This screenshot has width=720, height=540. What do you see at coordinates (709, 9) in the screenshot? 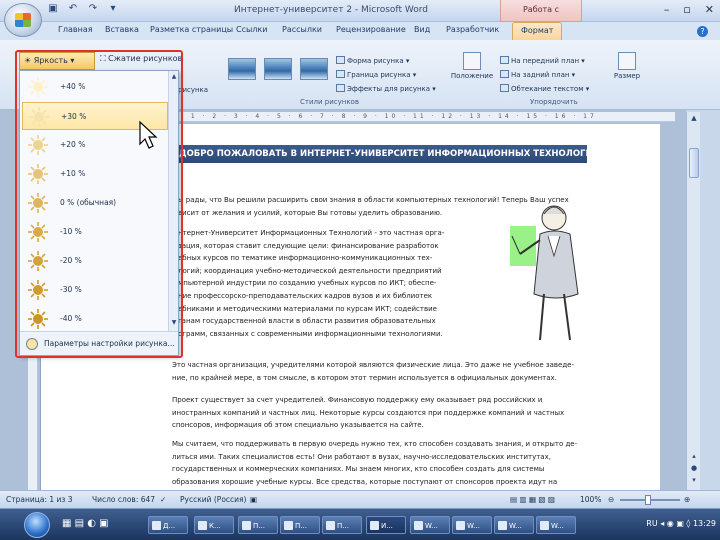
I see `close-icon: ✕` at bounding box center [709, 9].